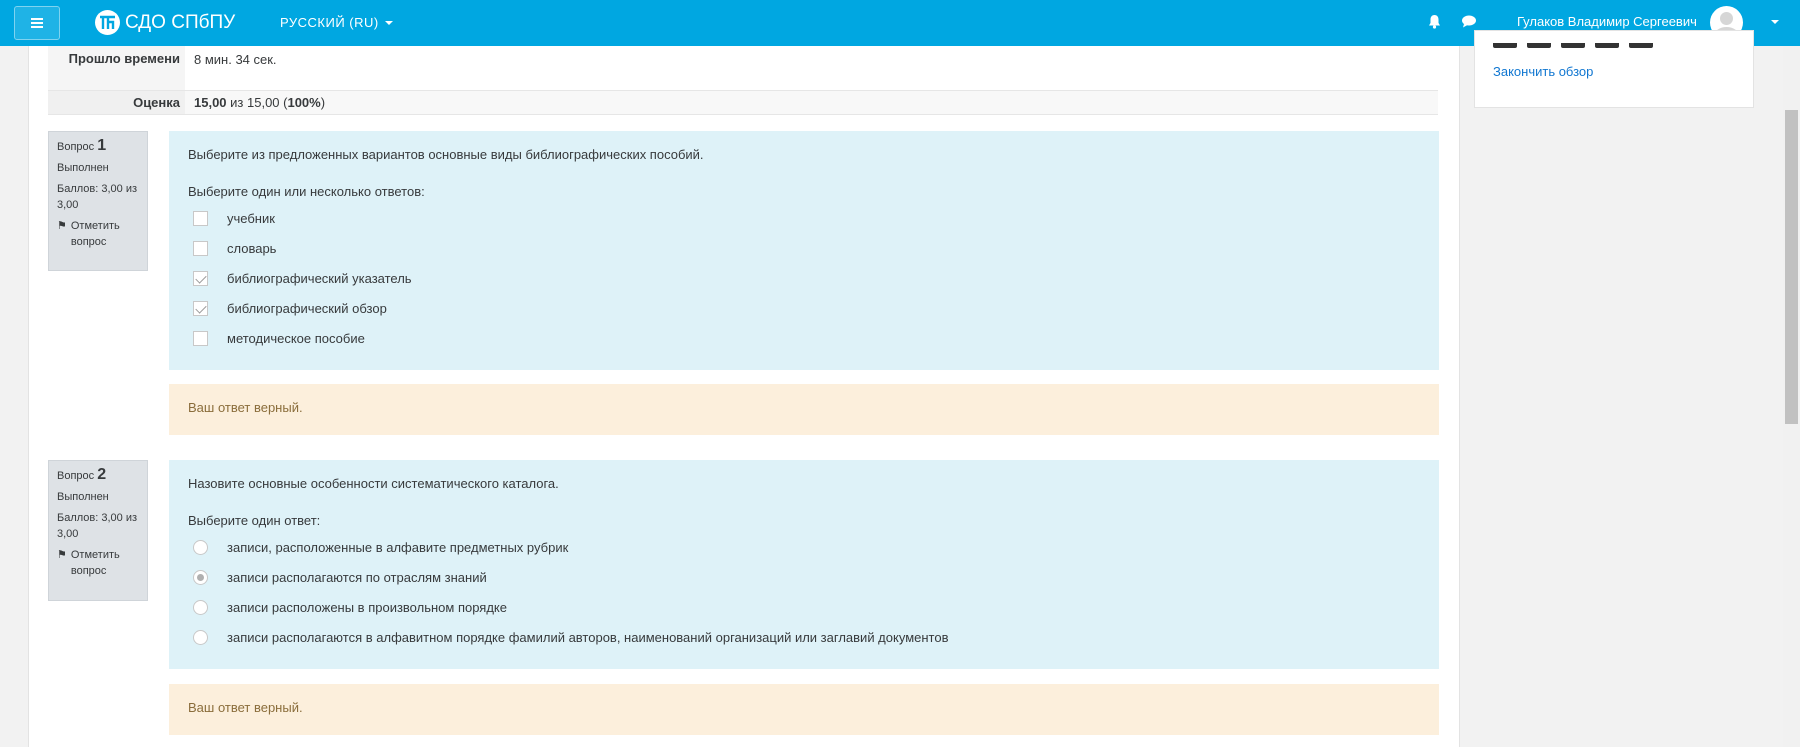  Describe the element at coordinates (323, 102) in the screenshot. I see `grade-close: )` at that location.